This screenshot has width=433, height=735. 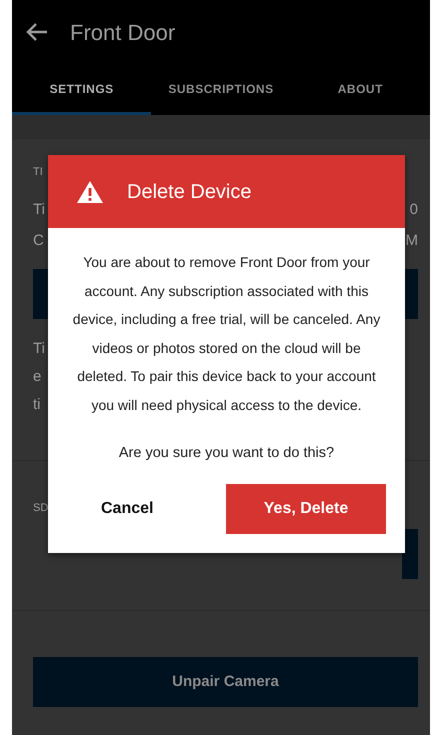 What do you see at coordinates (38, 241) in the screenshot?
I see `row-label: C` at bounding box center [38, 241].